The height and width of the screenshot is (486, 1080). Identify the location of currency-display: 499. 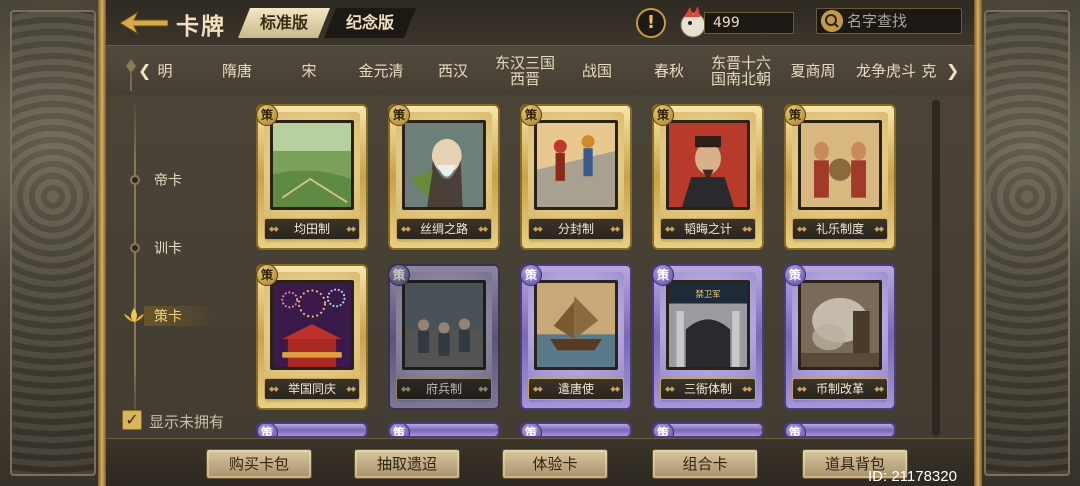
(737, 22).